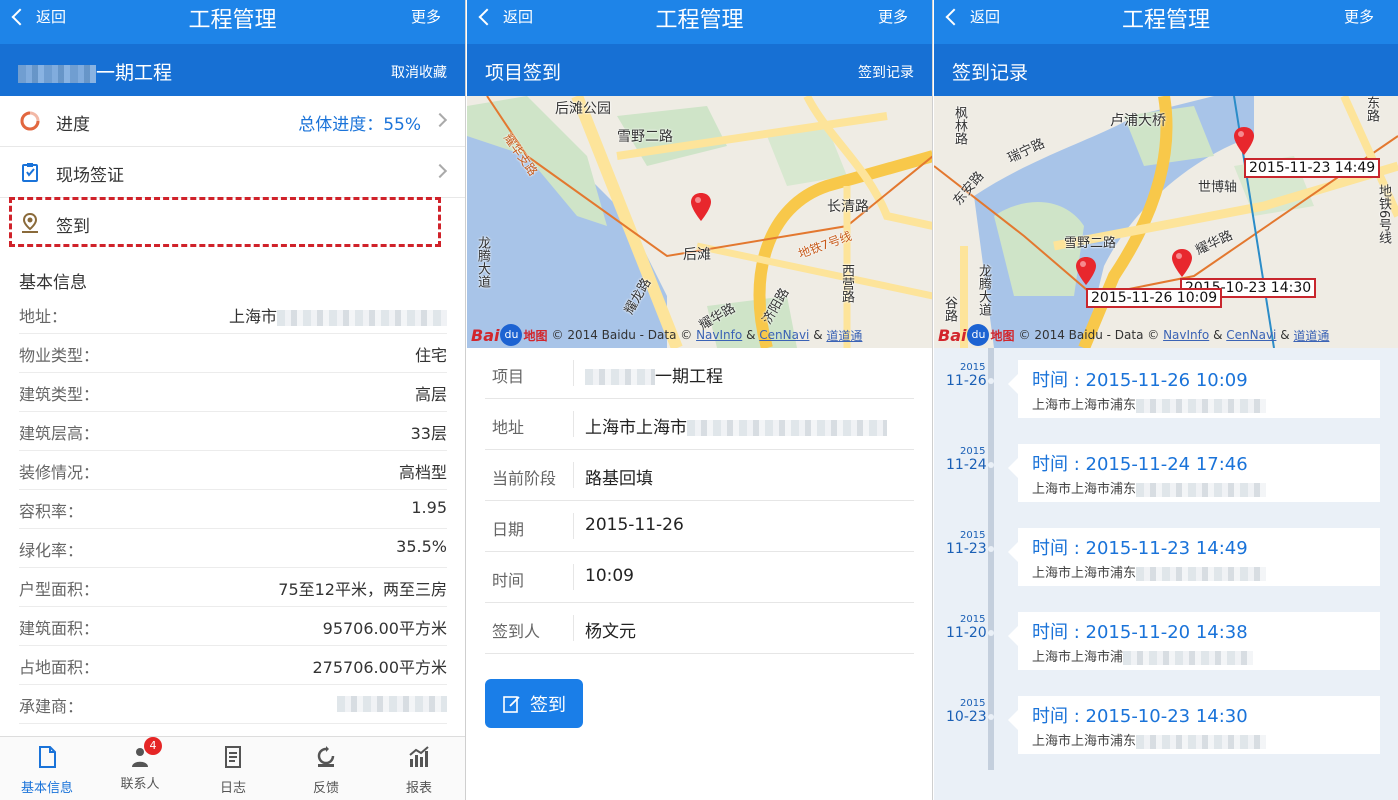 The height and width of the screenshot is (800, 1398). I want to click on map-label: 枫林路, so click(959, 125).